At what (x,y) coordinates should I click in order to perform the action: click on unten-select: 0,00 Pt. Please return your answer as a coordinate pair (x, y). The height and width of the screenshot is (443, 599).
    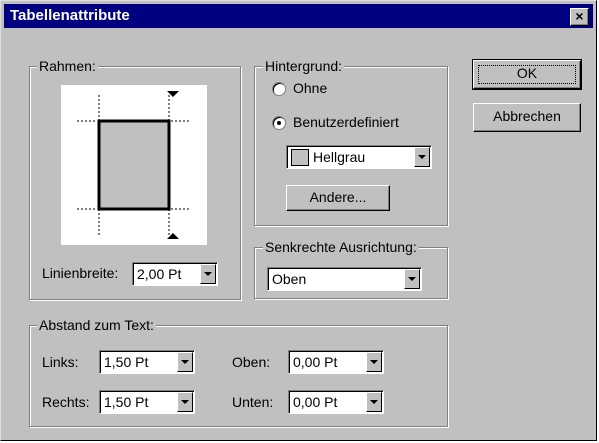
    Looking at the image, I should click on (336, 402).